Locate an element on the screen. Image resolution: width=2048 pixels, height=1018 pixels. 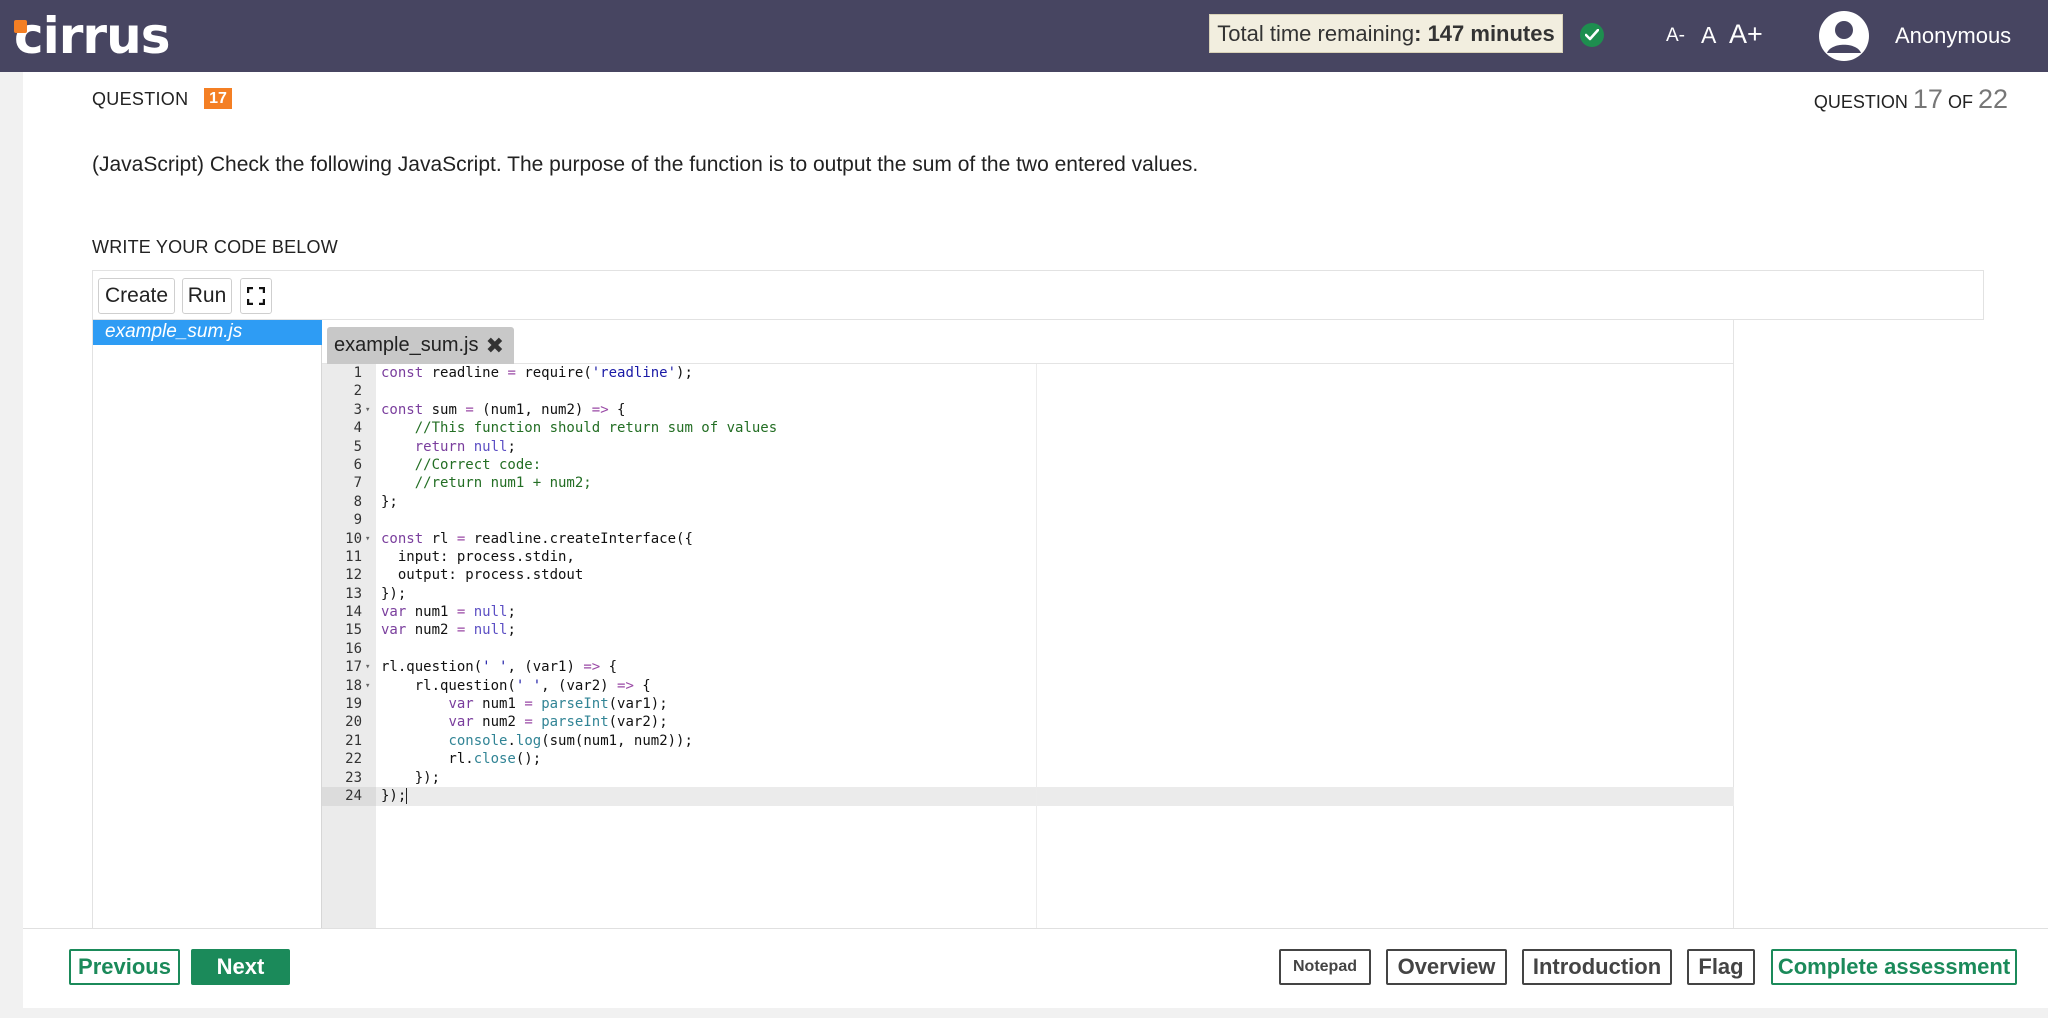
next-button: Next is located at coordinates (240, 967).